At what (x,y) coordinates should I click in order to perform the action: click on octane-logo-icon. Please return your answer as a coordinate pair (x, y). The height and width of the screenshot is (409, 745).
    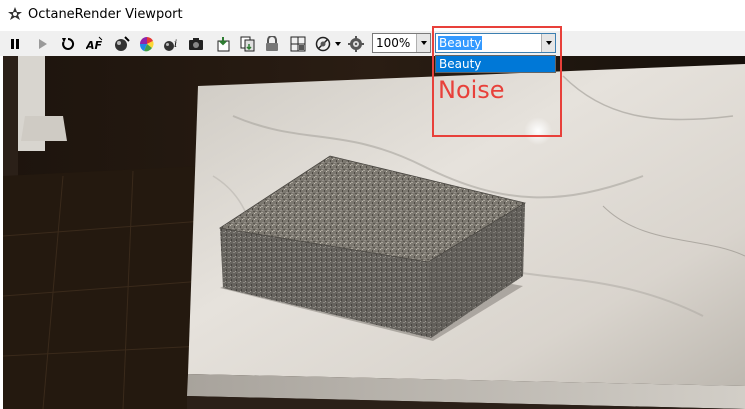
    Looking at the image, I should click on (15, 13).